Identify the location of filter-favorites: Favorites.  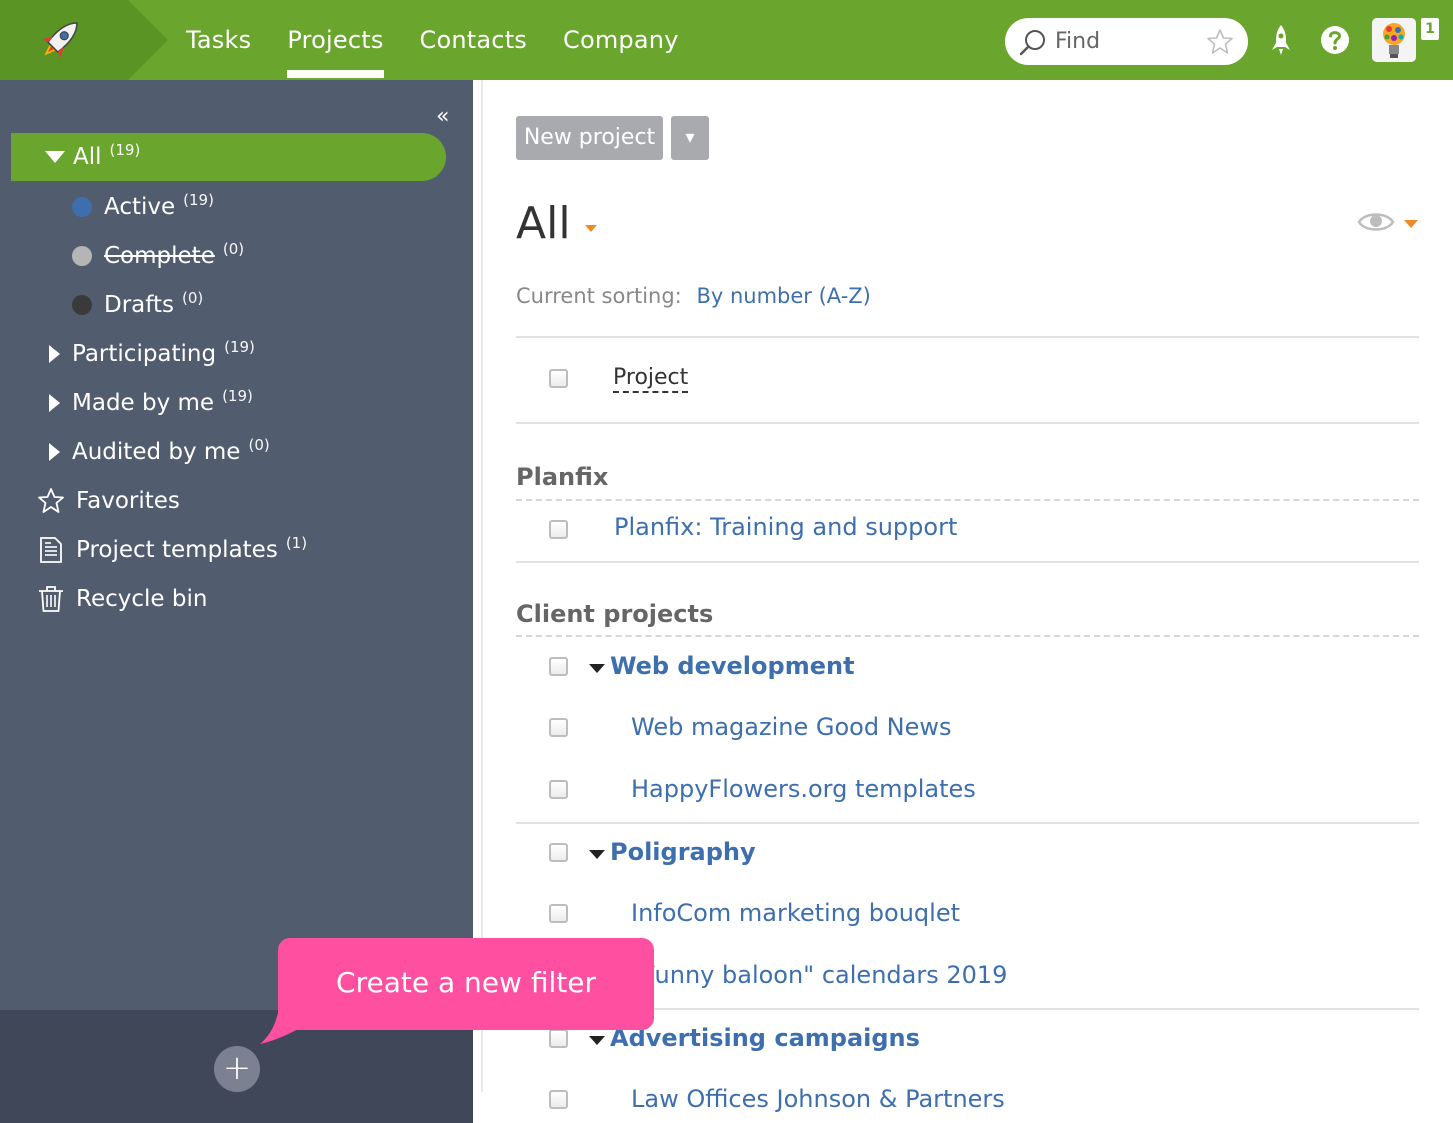
(108, 501).